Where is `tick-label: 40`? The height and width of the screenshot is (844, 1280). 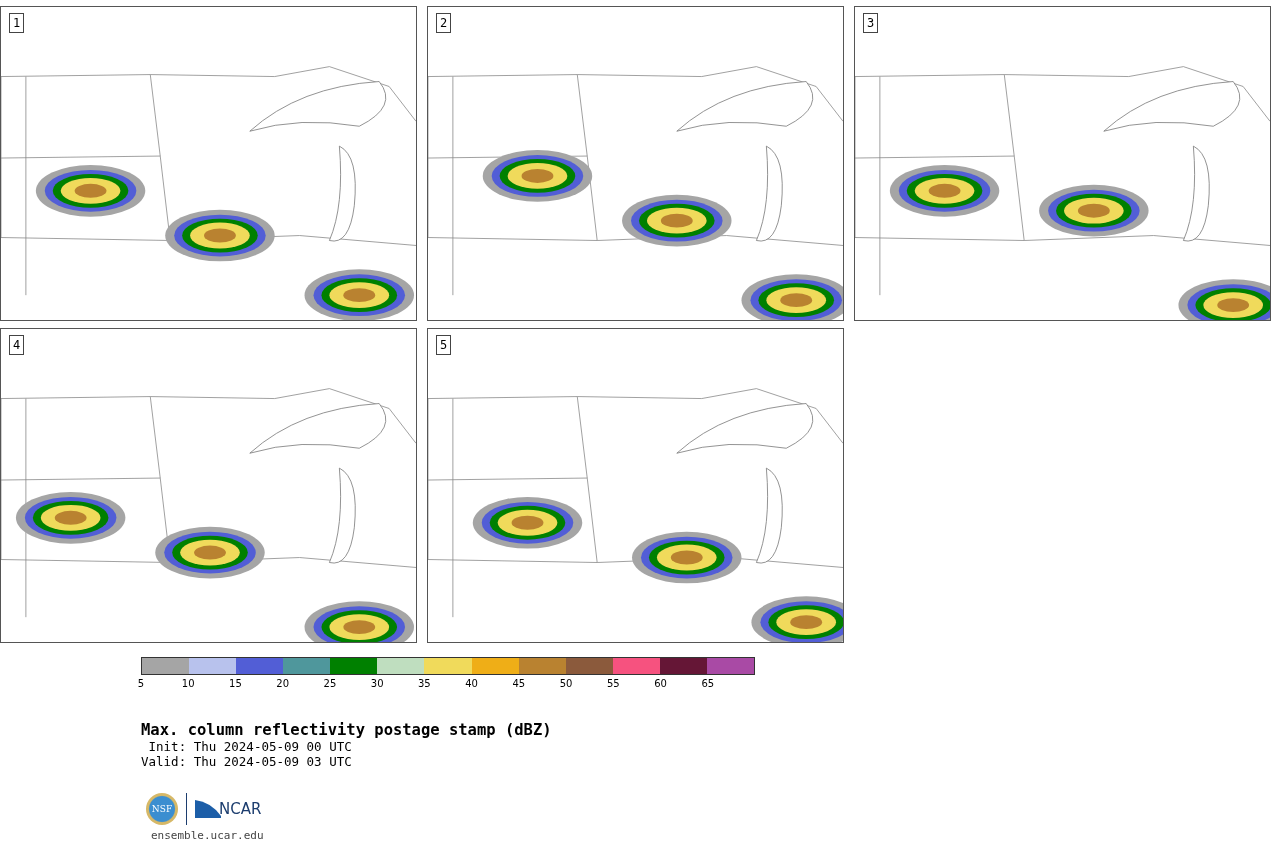 tick-label: 40 is located at coordinates (471, 684).